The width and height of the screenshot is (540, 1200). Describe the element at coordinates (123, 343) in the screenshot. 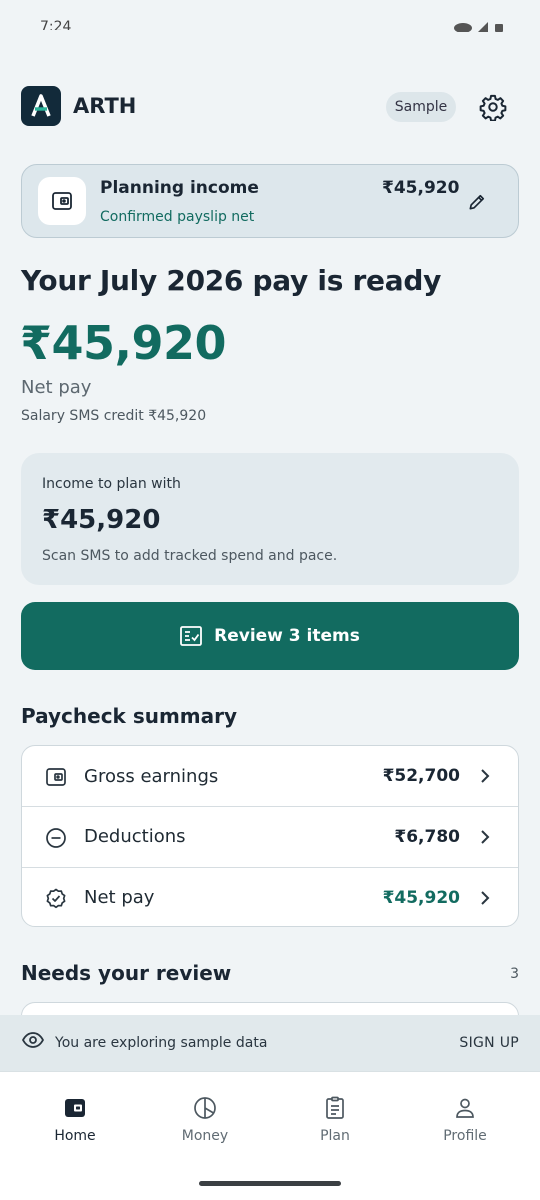

I see `net-pay-amount: ₹45,920` at that location.